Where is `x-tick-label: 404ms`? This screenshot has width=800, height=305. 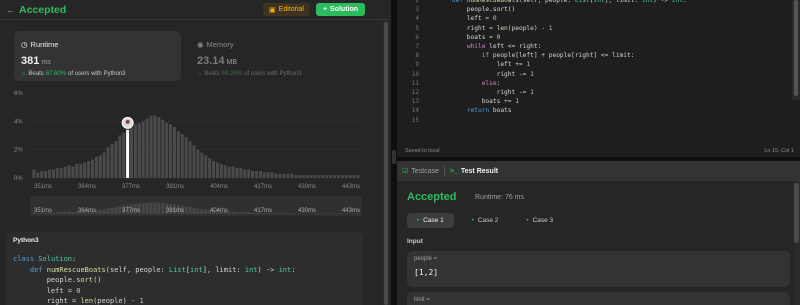
x-tick-label: 404ms is located at coordinates (219, 187).